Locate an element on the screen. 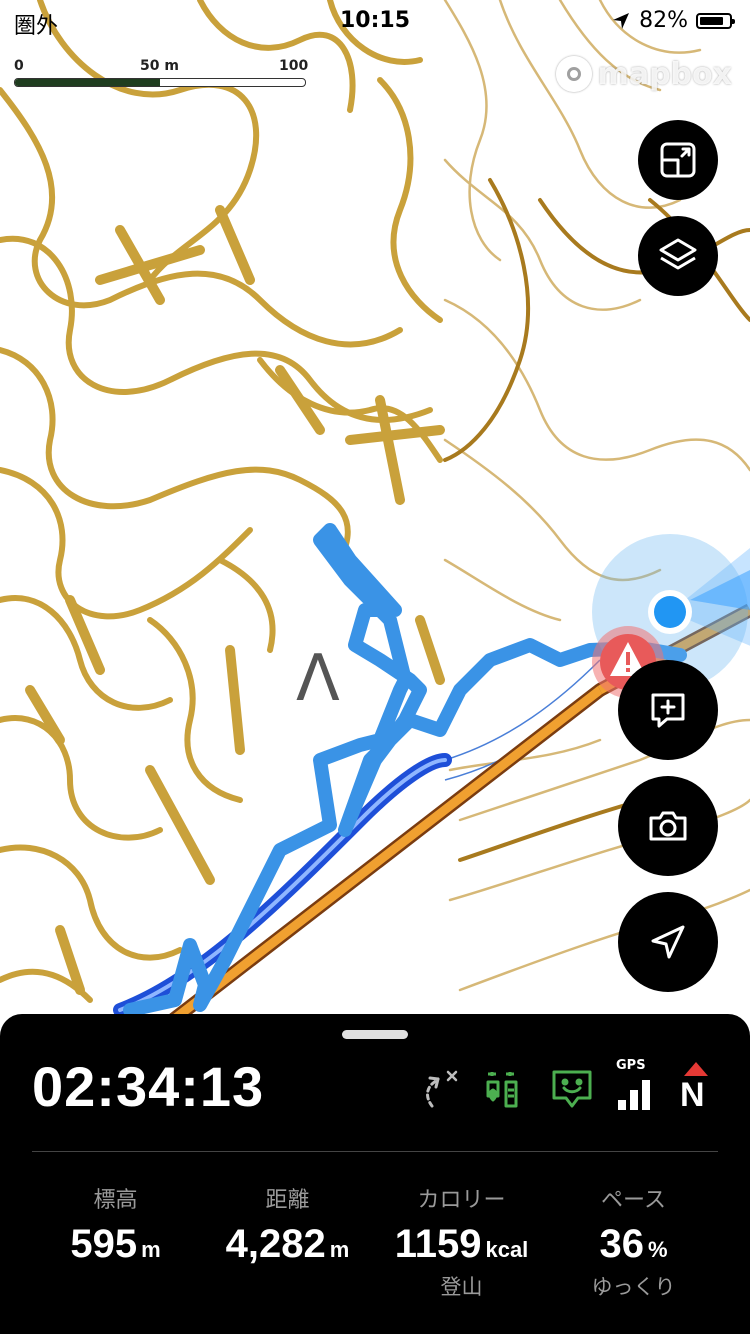 The image size is (750, 1334). add-note-button is located at coordinates (668, 710).